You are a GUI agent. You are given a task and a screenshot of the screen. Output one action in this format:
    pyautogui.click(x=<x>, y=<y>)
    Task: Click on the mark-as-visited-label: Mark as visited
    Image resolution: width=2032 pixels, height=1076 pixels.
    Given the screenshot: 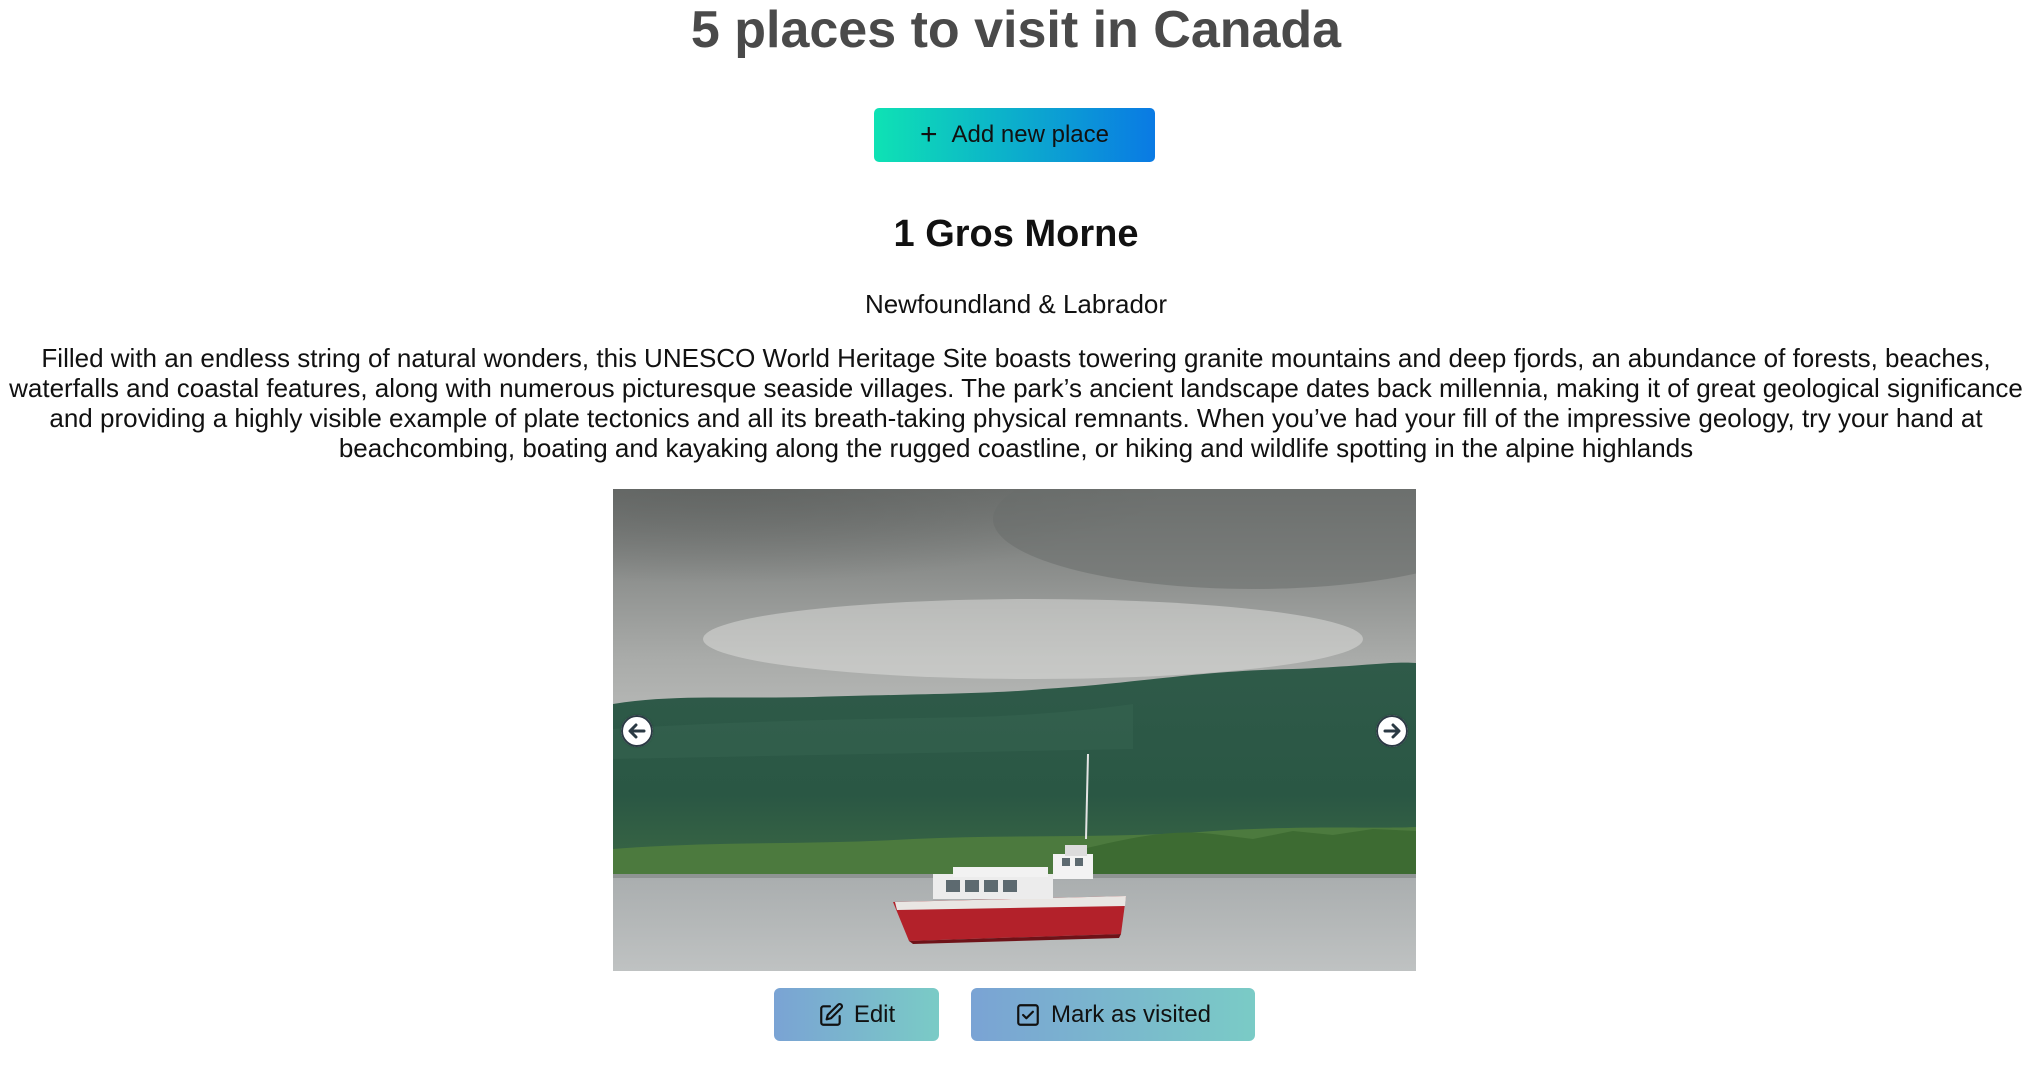 What is the action you would take?
    pyautogui.click(x=1131, y=1014)
    